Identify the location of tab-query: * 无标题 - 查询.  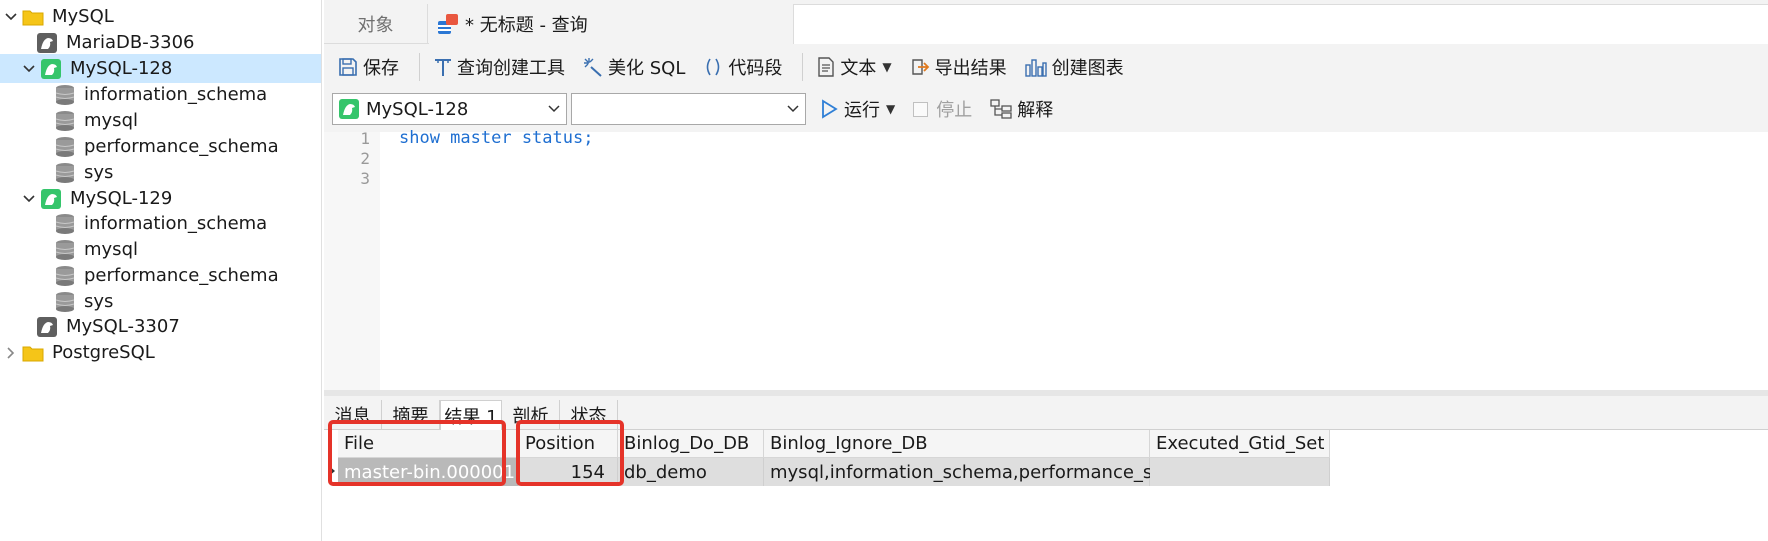
(611, 24).